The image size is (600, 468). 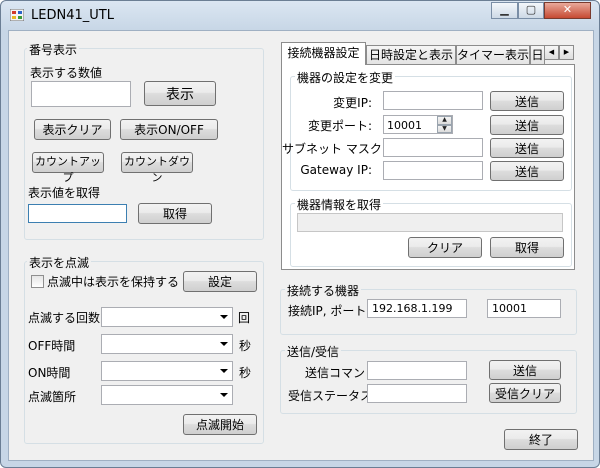 What do you see at coordinates (339, 204) in the screenshot?
I see `device-info-title: 機器情報を取得` at bounding box center [339, 204].